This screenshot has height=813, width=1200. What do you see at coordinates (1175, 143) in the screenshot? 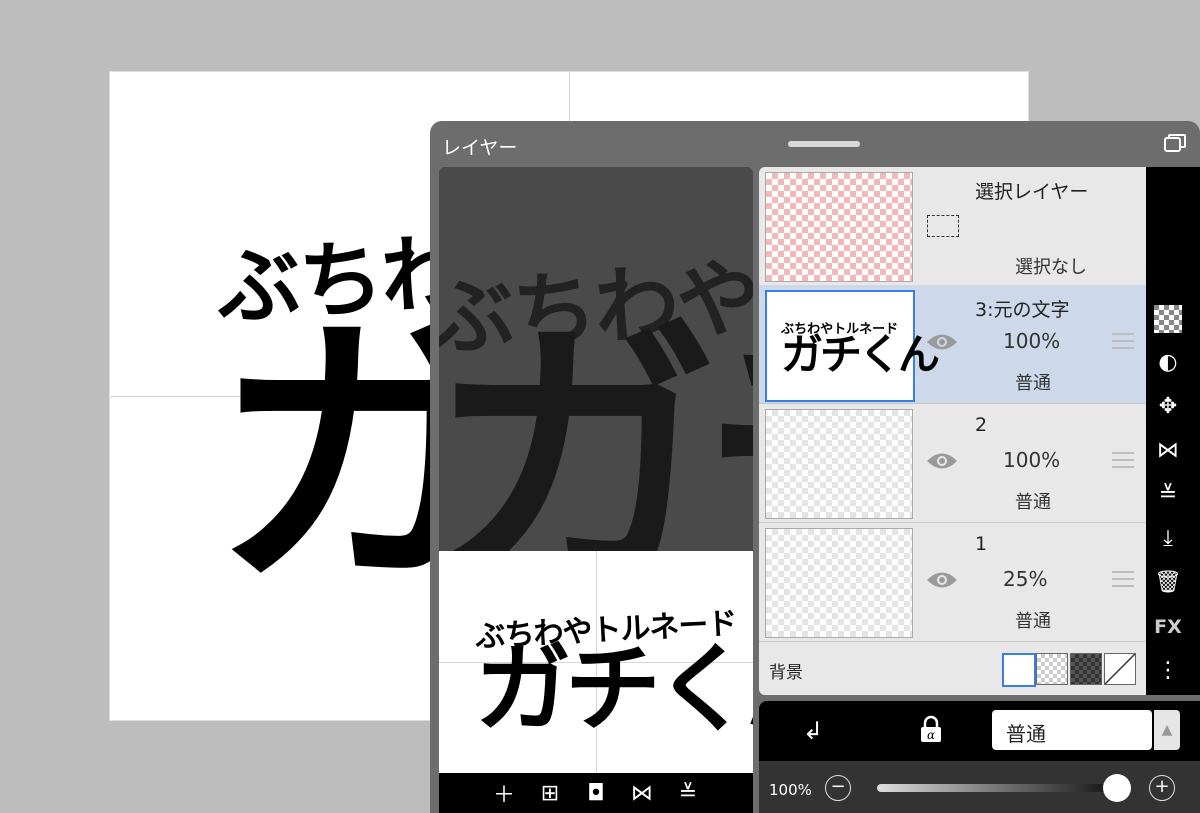
I see `window-toggle-icon` at bounding box center [1175, 143].